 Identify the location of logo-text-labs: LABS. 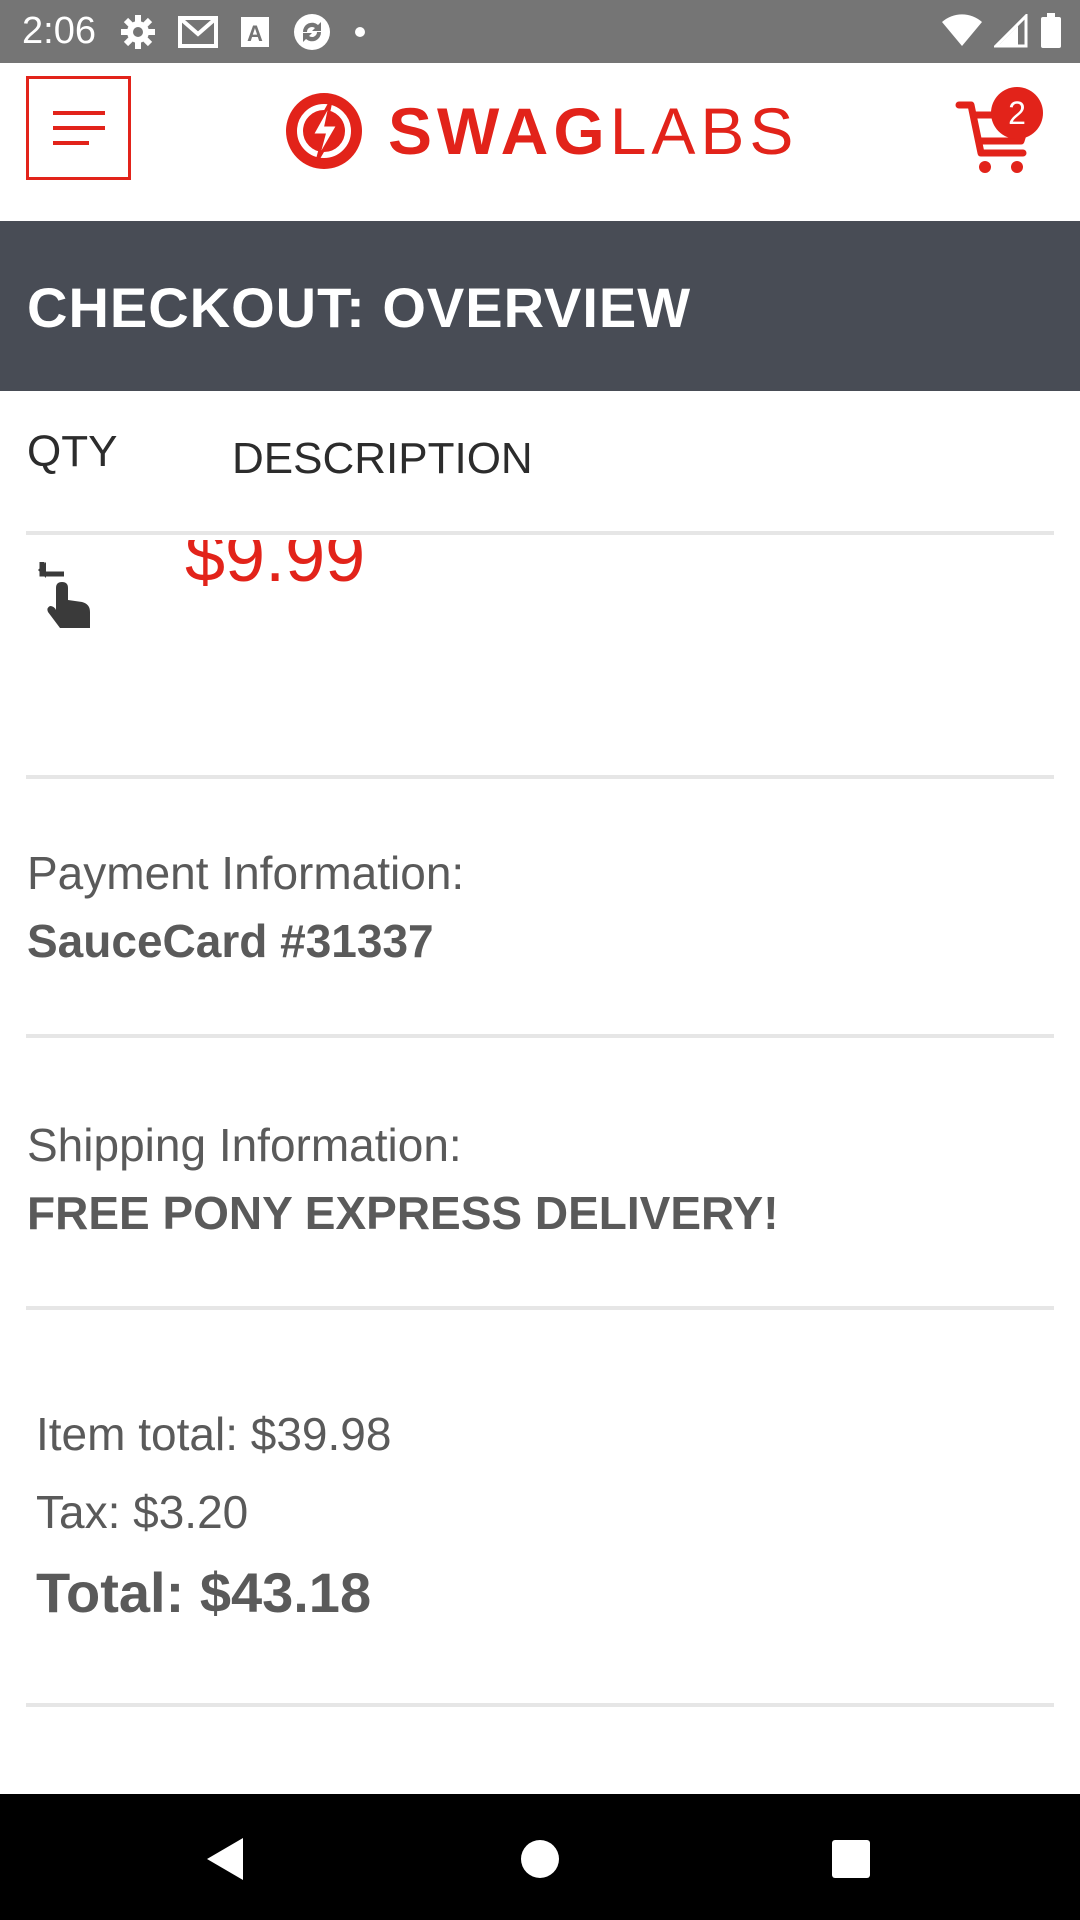
(704, 131).